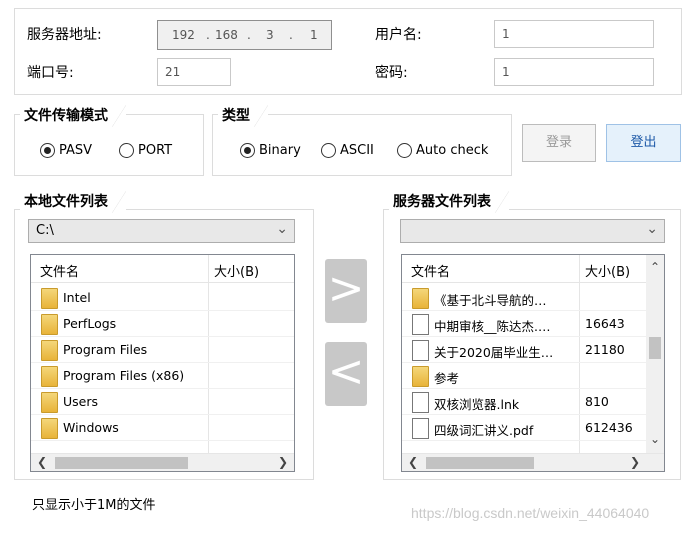  I want to click on local-hscrollbar: ❮ ❯, so click(162, 462).